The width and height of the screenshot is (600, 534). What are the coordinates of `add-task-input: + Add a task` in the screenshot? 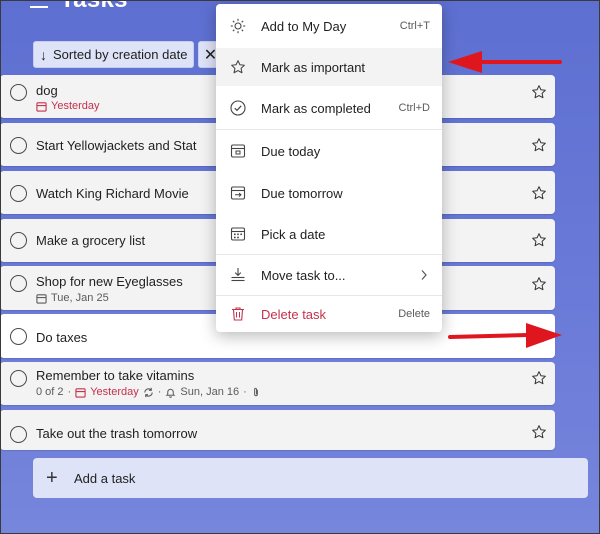 It's located at (310, 478).